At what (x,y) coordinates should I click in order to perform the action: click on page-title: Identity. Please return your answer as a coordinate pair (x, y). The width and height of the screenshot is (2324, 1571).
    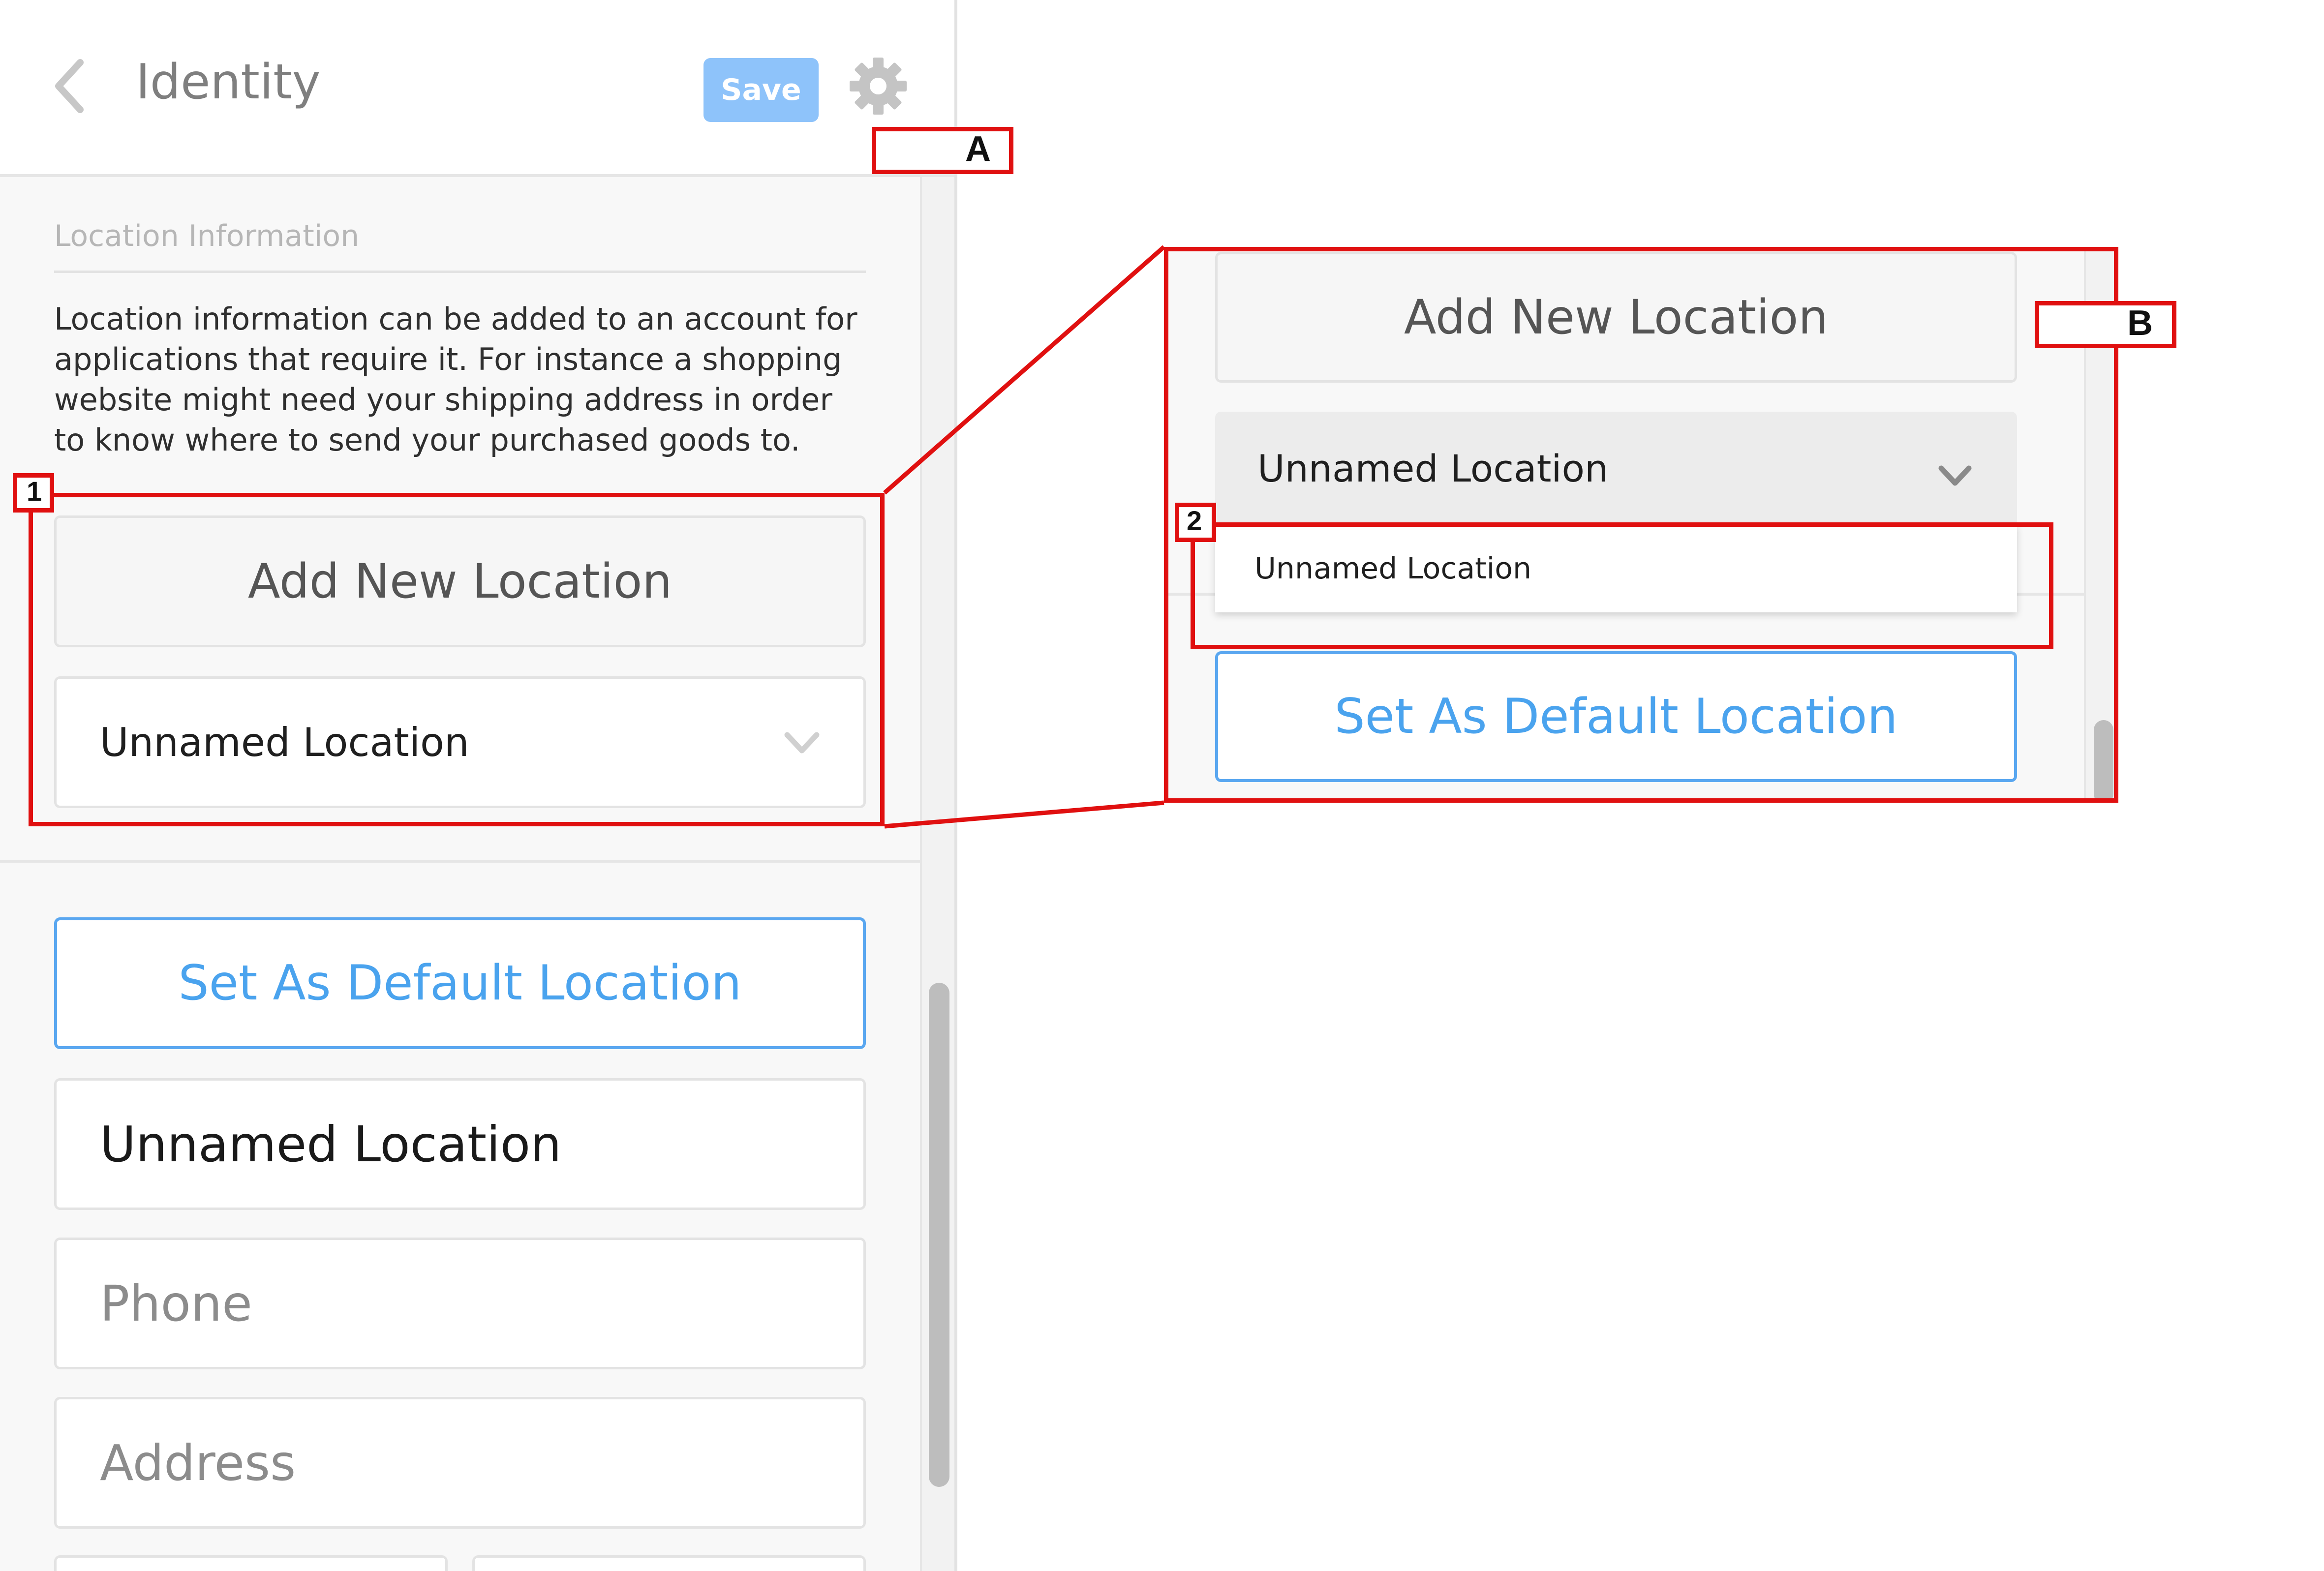
    Looking at the image, I should click on (228, 82).